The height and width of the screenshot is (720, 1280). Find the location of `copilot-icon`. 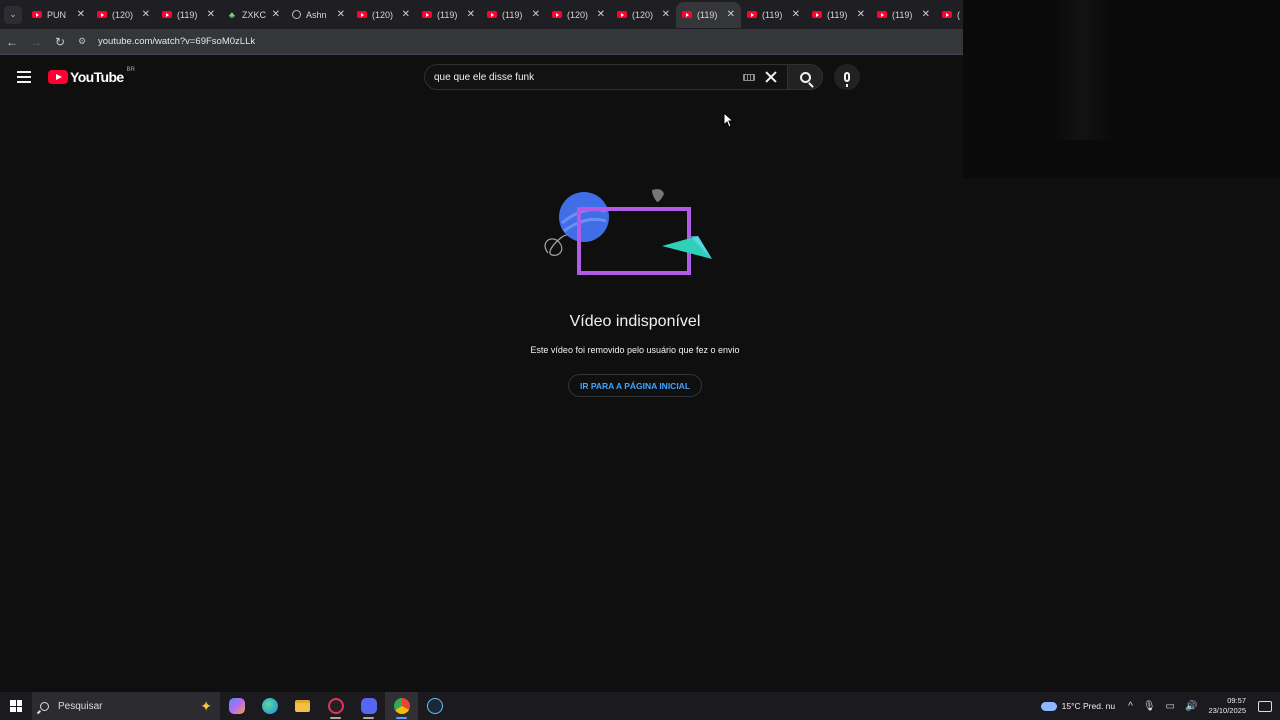

copilot-icon is located at coordinates (236, 706).